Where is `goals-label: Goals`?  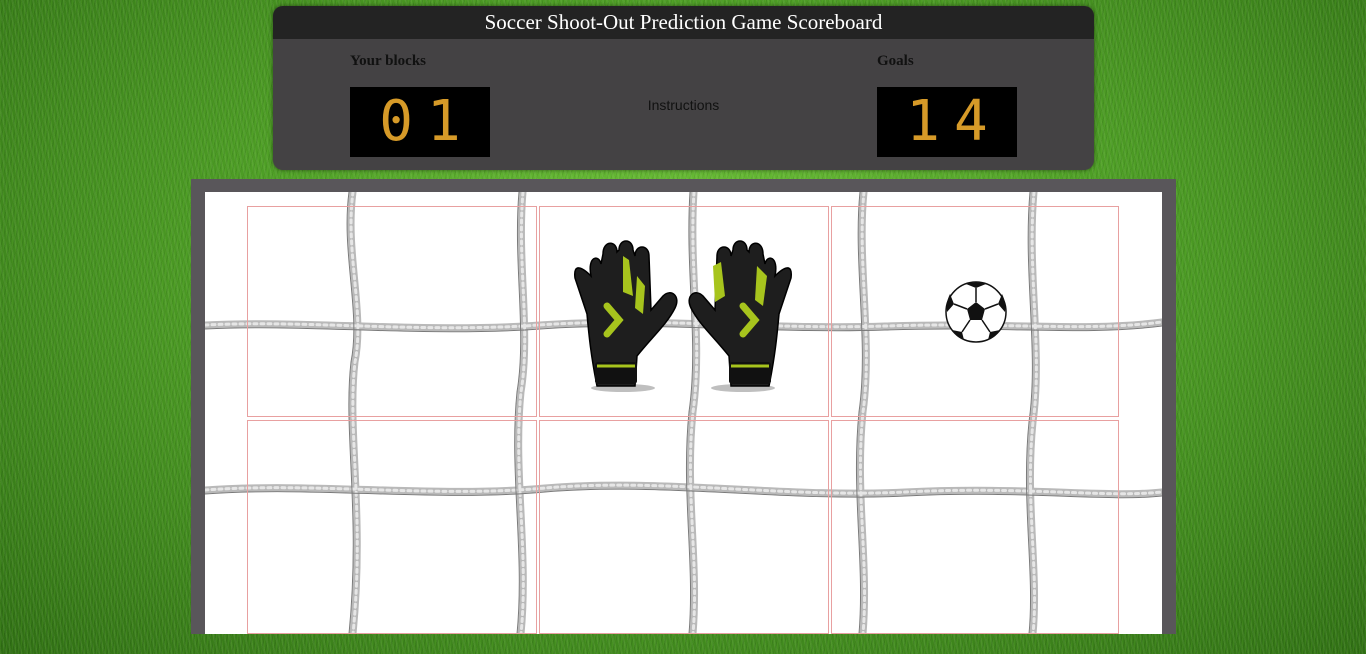 goals-label: Goals is located at coordinates (895, 61).